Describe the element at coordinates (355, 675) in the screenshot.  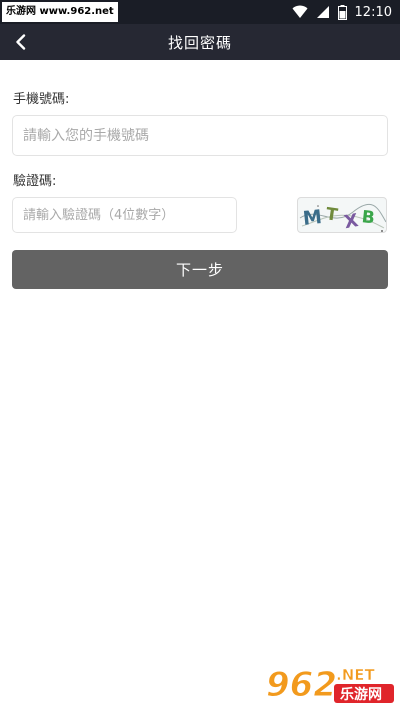
I see `svg-text: .NET` at that location.